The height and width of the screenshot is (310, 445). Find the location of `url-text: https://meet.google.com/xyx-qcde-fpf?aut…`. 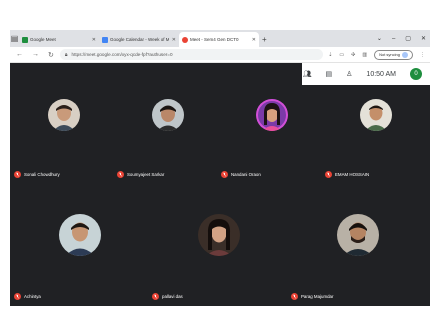

url-text: https://meet.google.com/xyx-qcde-fpf?aut… is located at coordinates (122, 54).